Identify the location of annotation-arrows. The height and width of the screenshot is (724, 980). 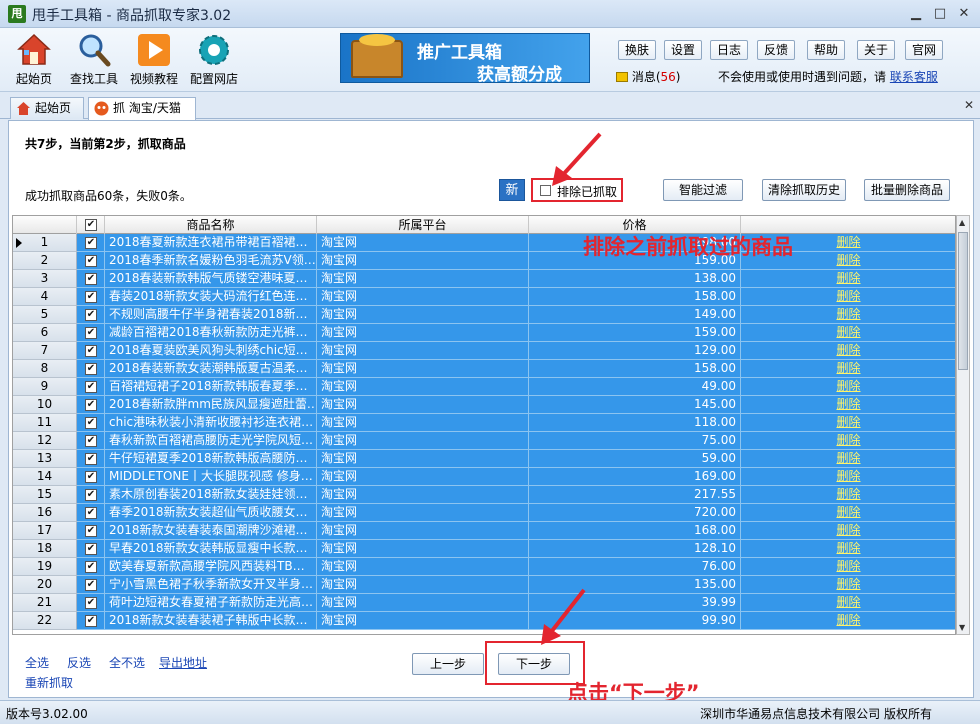
(571, 388).